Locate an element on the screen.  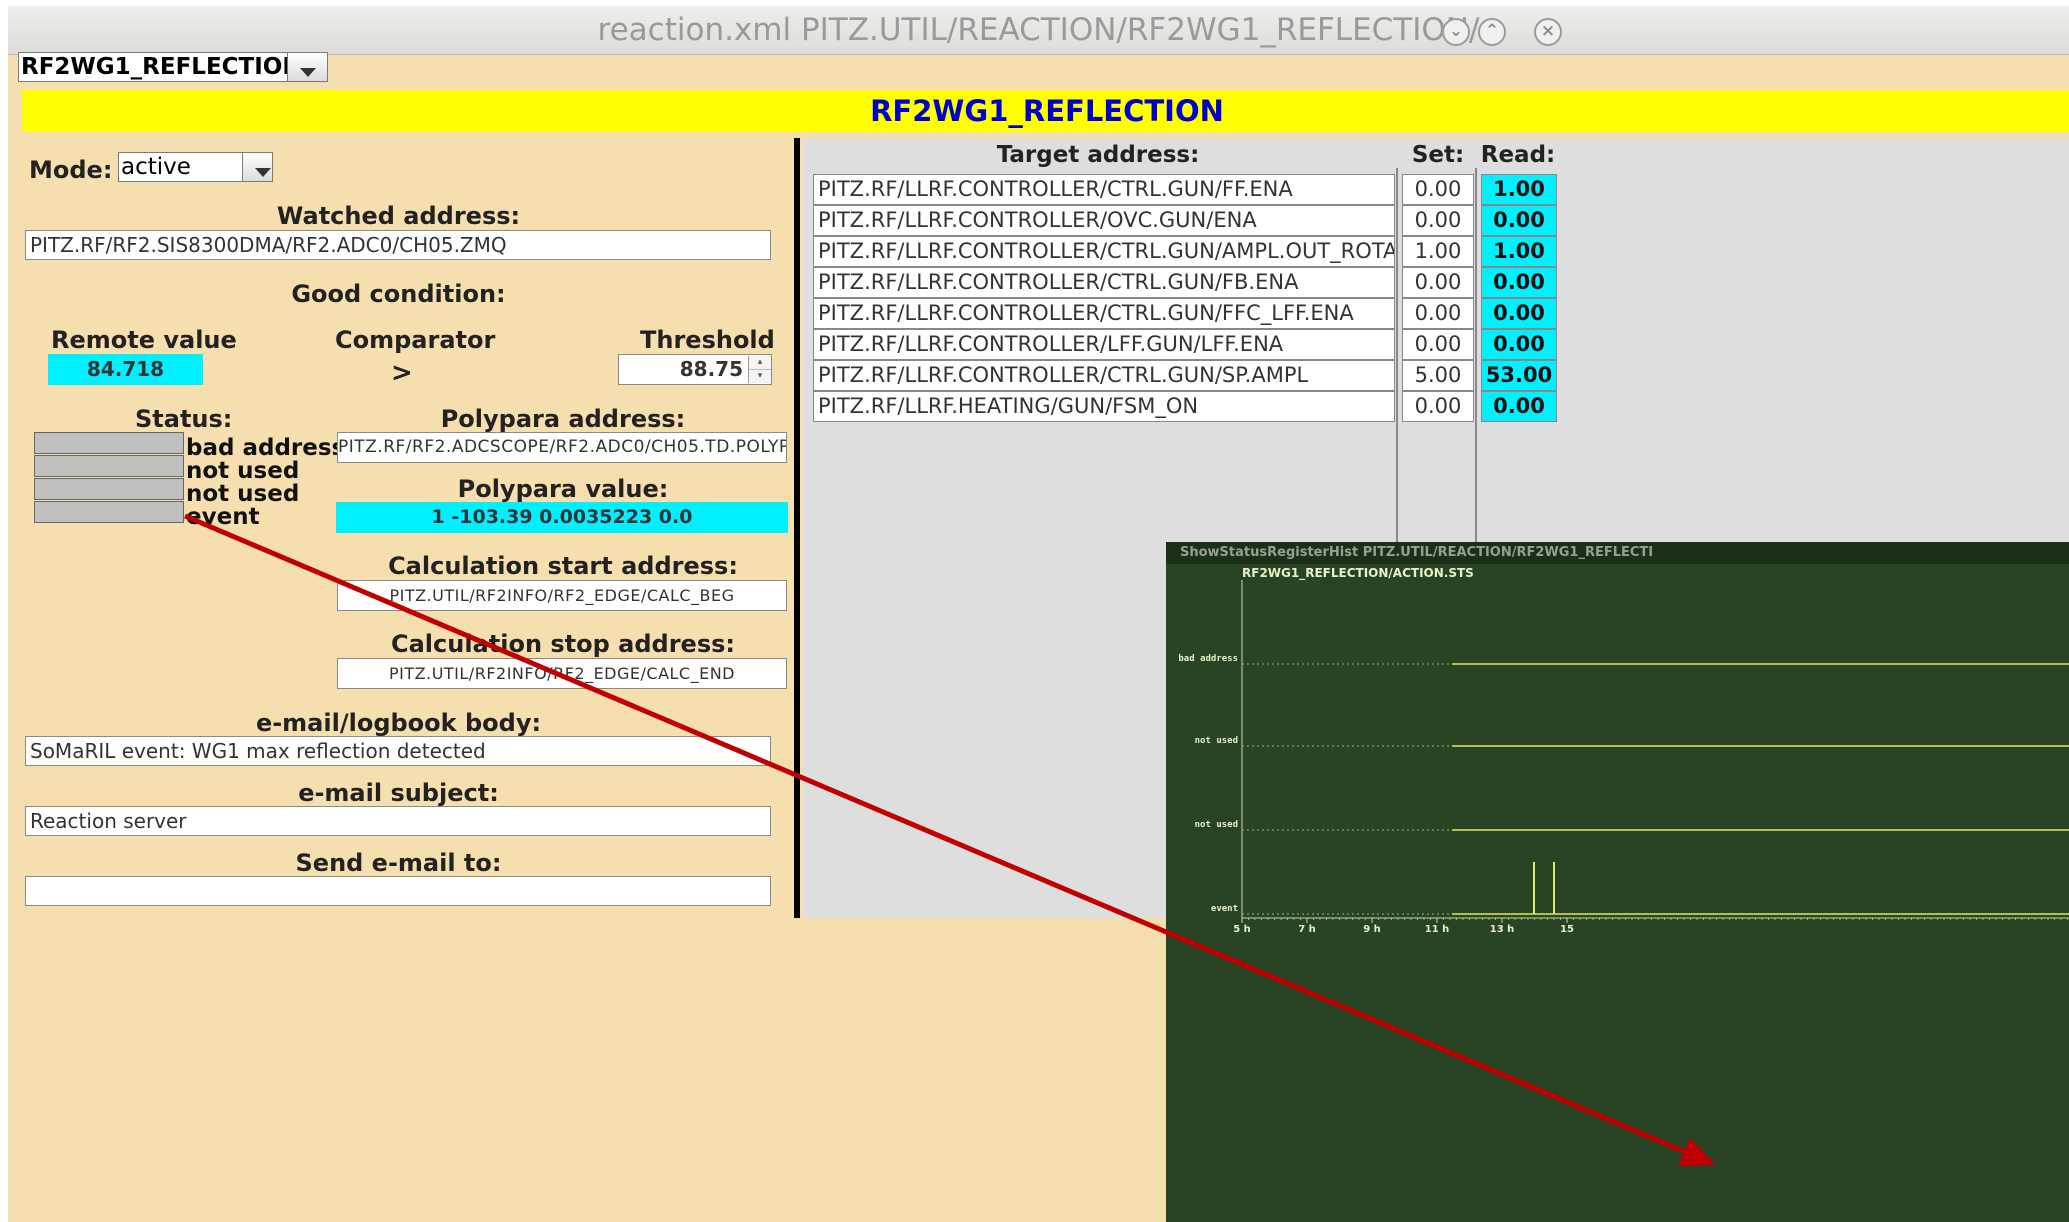
history-lane-label: bad address is located at coordinates (1208, 659).